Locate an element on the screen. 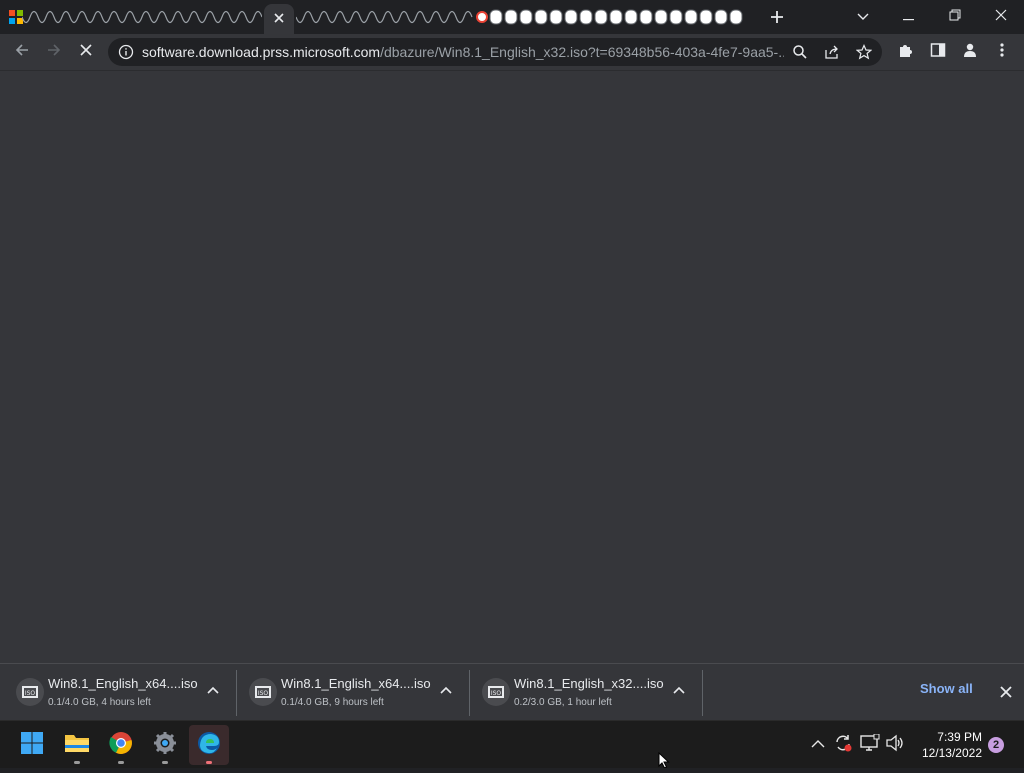 This screenshot has width=1024, height=773. file-explorer-icon is located at coordinates (77, 745).